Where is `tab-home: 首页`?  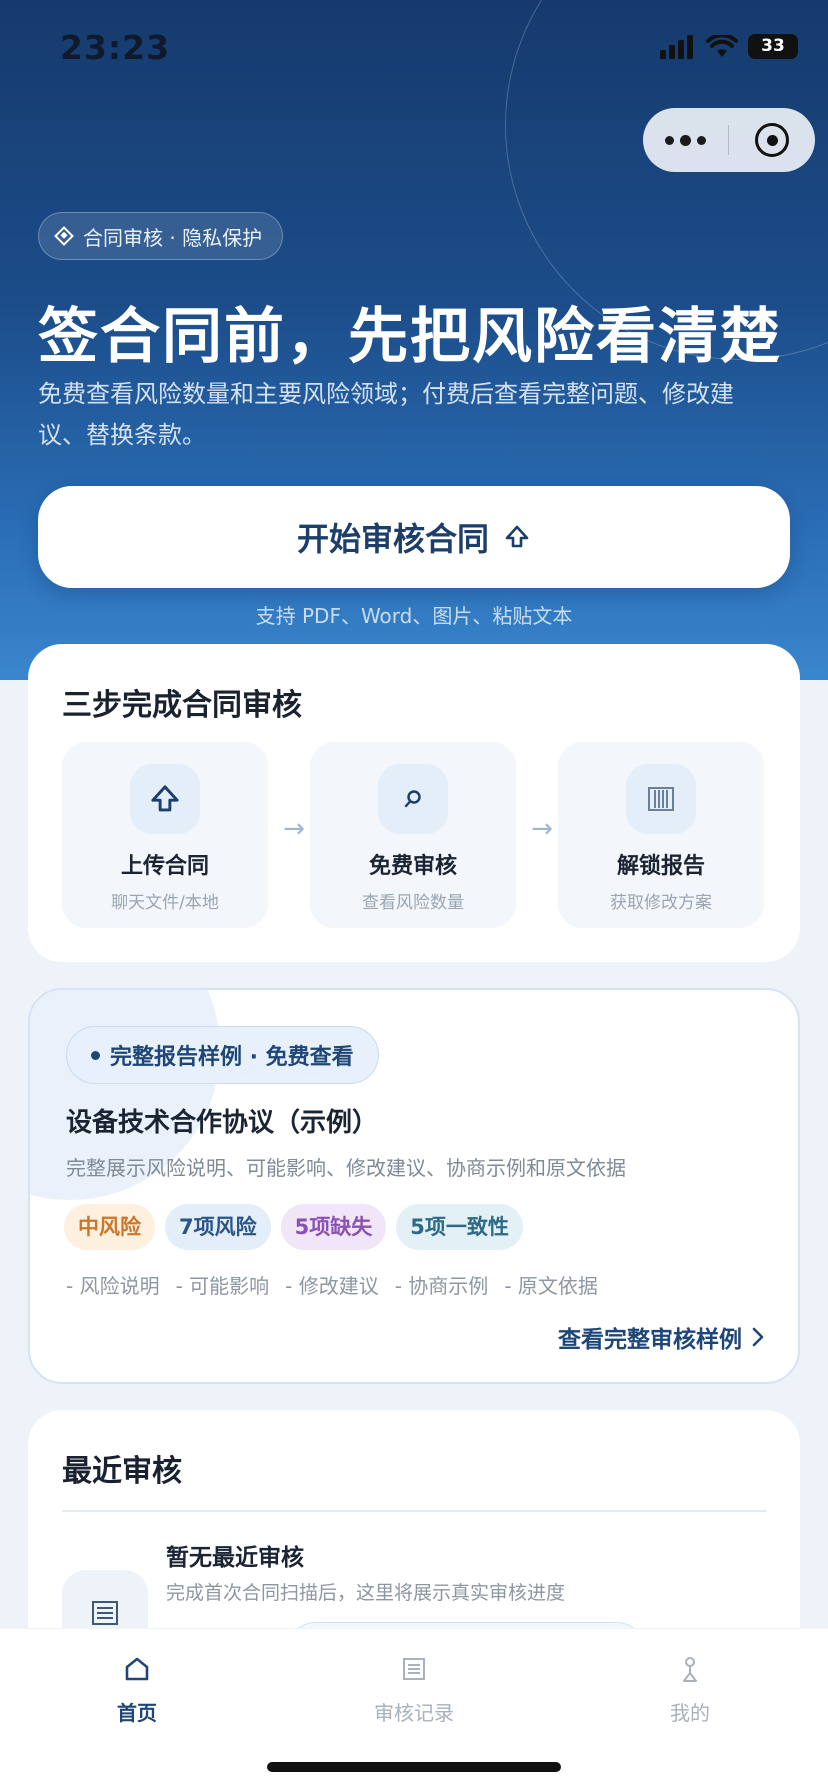
tab-home: 首页 is located at coordinates (137, 1687).